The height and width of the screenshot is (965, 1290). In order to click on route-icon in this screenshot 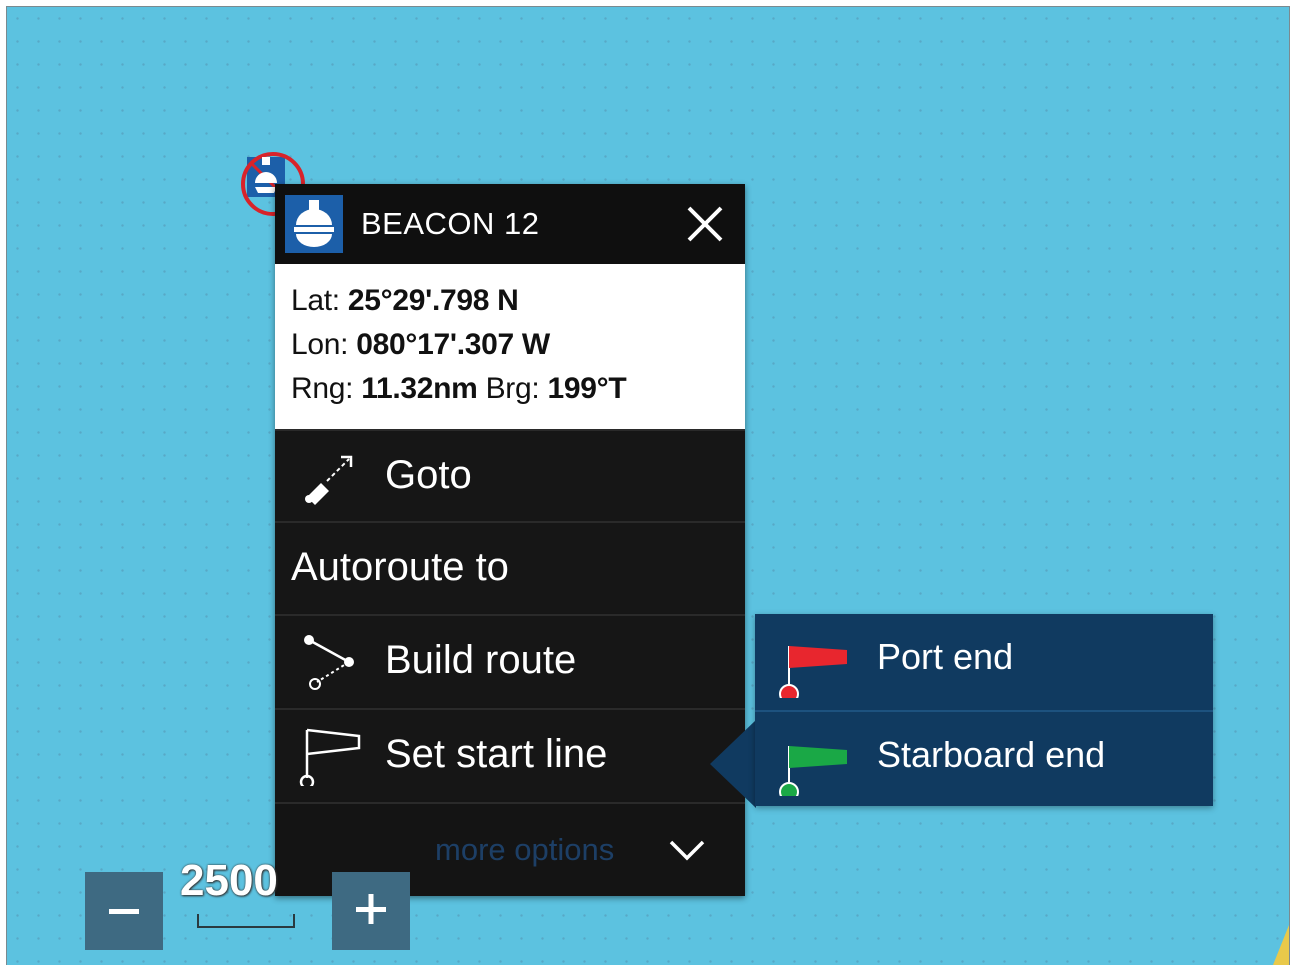, I will do `click(329, 662)`.